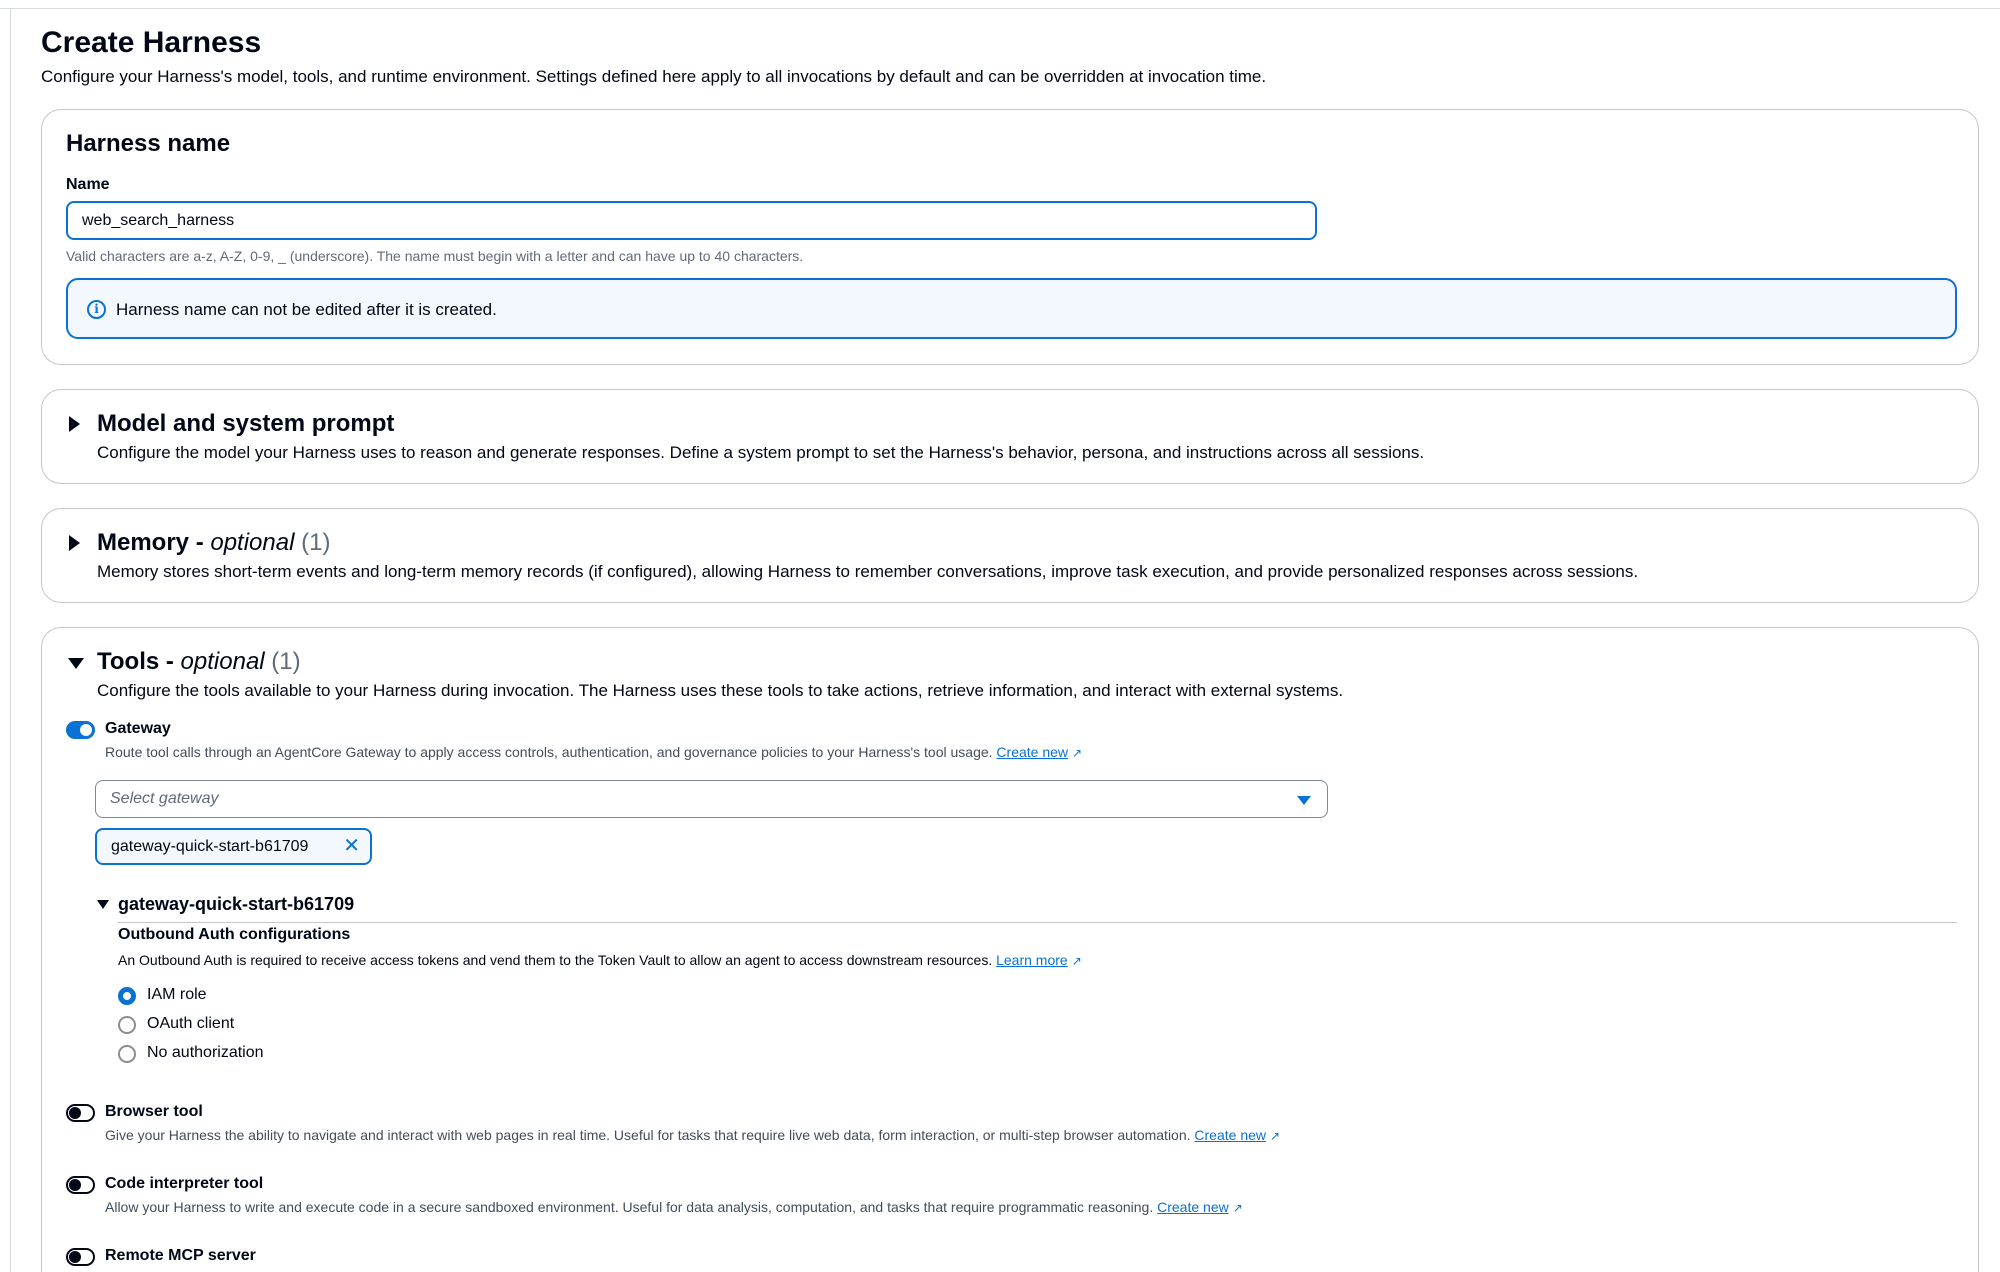  Describe the element at coordinates (76, 663) in the screenshot. I see `collapse-caret-icon` at that location.